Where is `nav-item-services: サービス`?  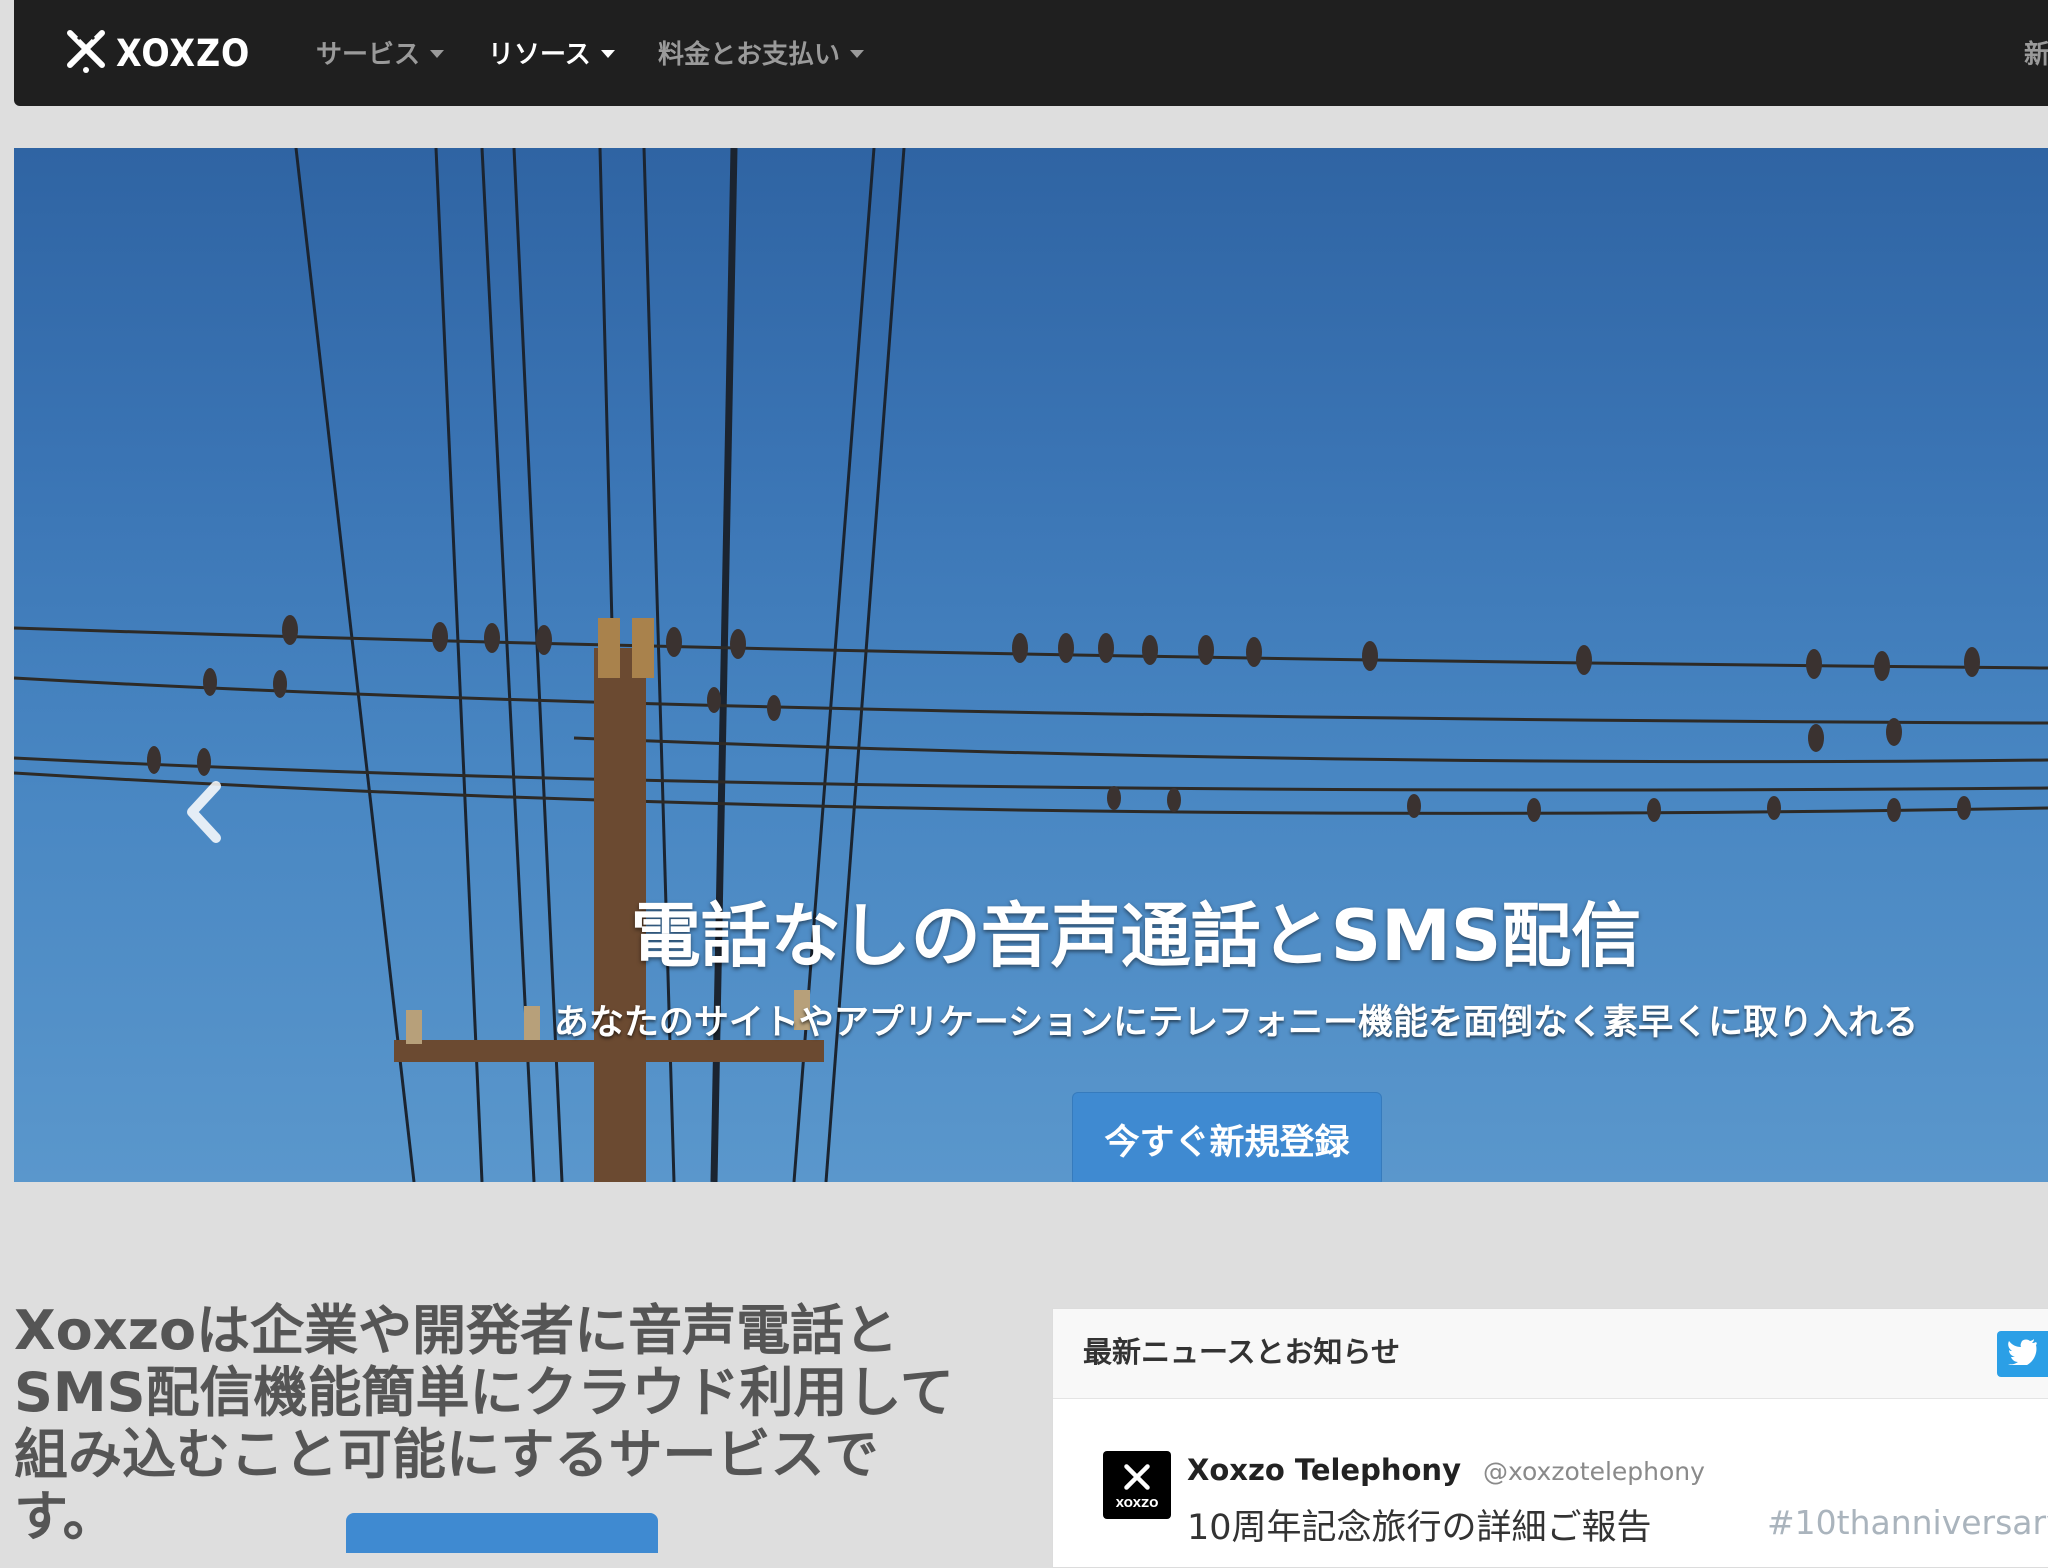 nav-item-services: サービス is located at coordinates (380, 52).